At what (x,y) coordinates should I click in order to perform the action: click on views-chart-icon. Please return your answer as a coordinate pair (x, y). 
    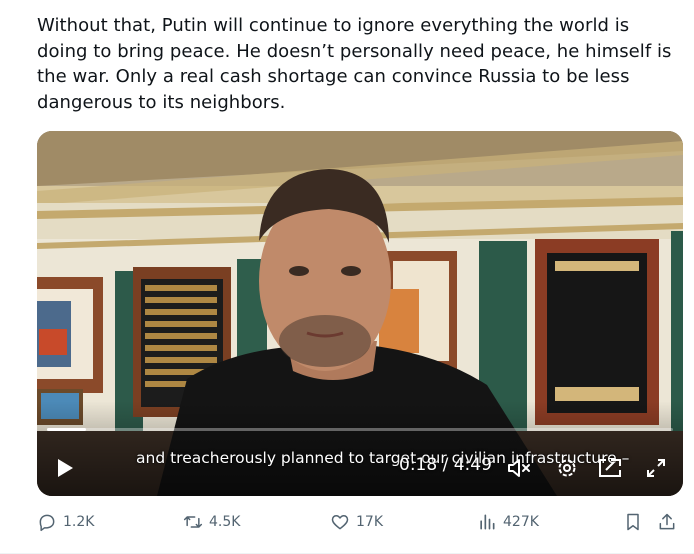
    Looking at the image, I should click on (487, 522).